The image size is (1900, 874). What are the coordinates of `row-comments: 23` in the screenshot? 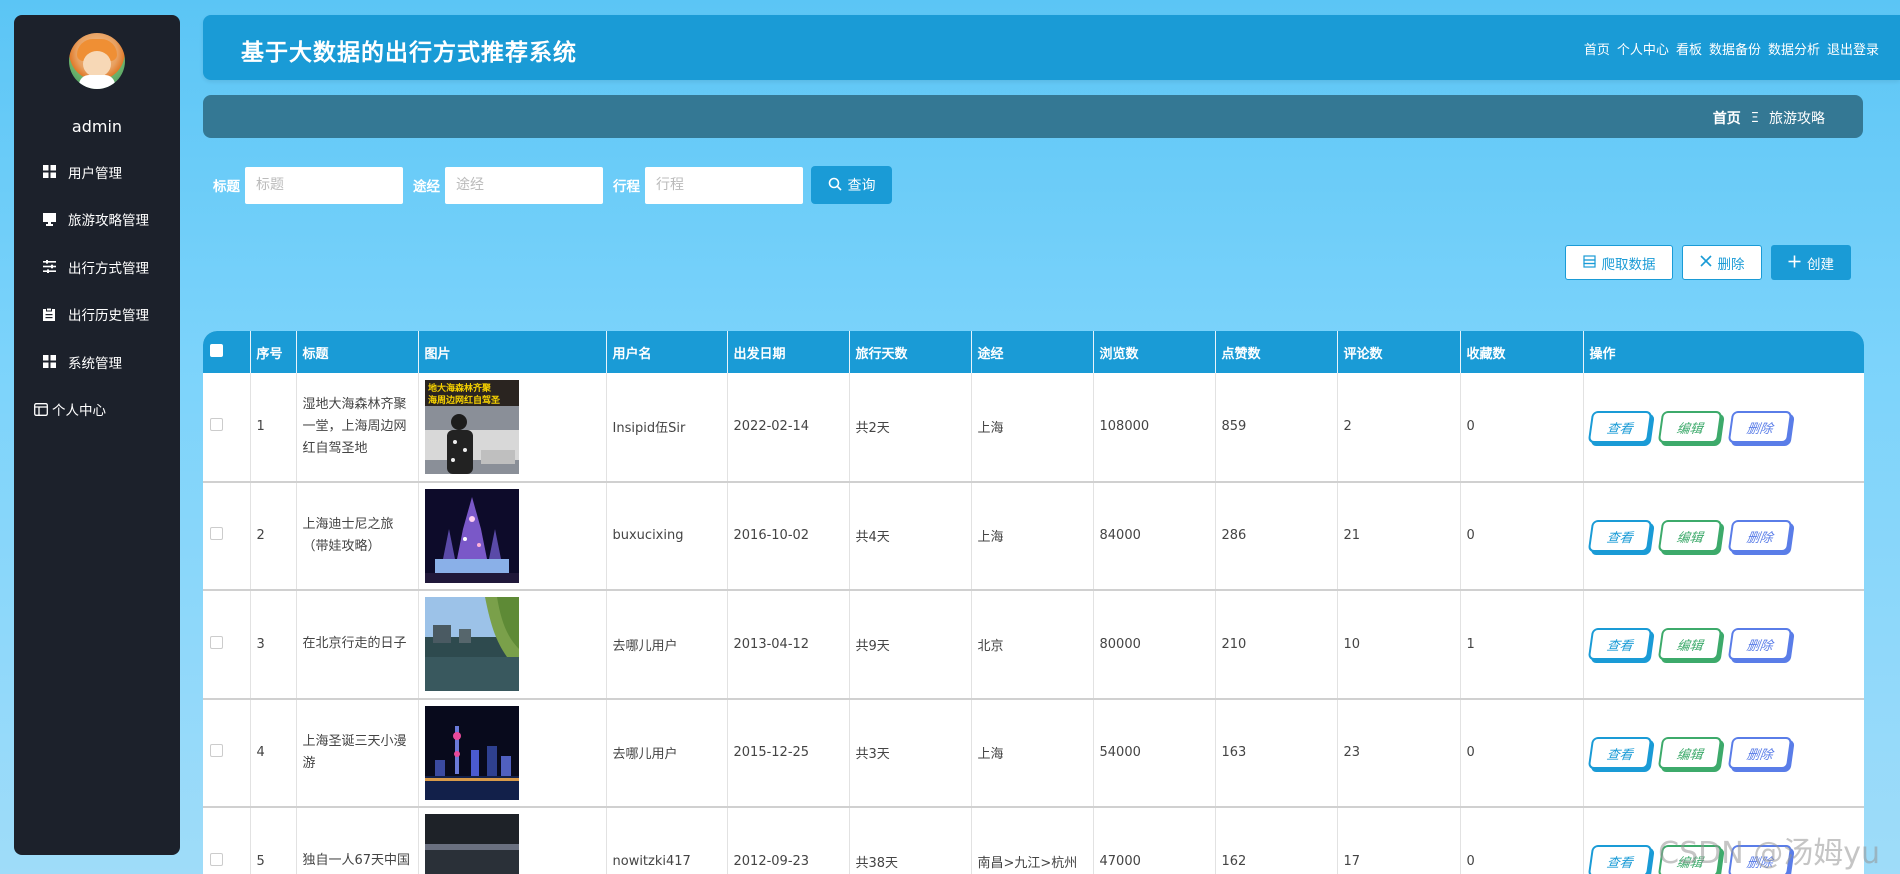 It's located at (1399, 753).